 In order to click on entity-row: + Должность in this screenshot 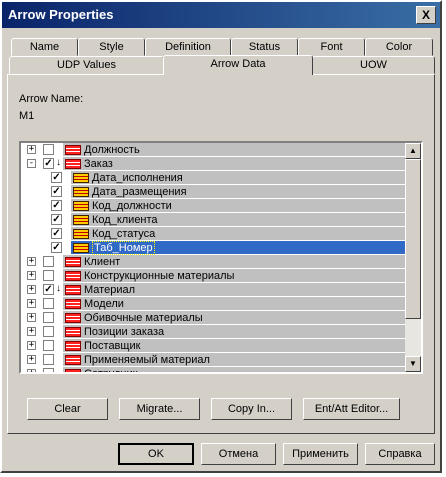, I will do `click(213, 150)`.